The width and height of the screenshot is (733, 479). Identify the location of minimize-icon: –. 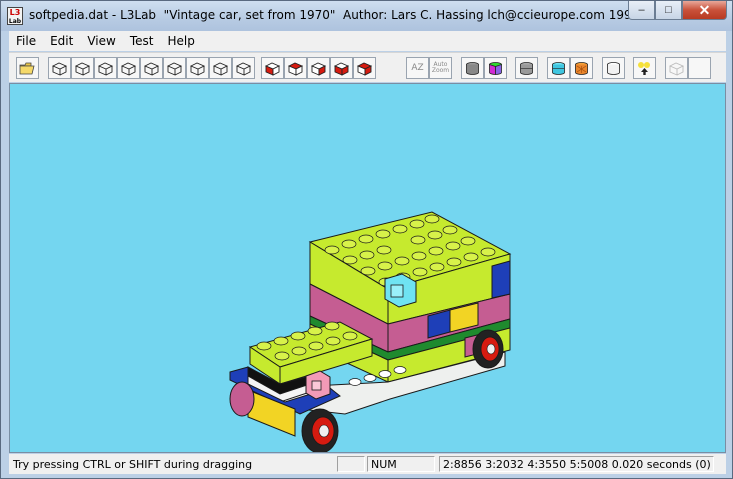
(641, 10).